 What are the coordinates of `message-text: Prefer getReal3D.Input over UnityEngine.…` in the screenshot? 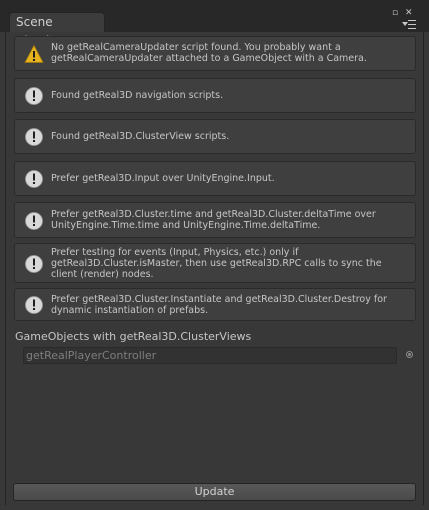 It's located at (163, 178).